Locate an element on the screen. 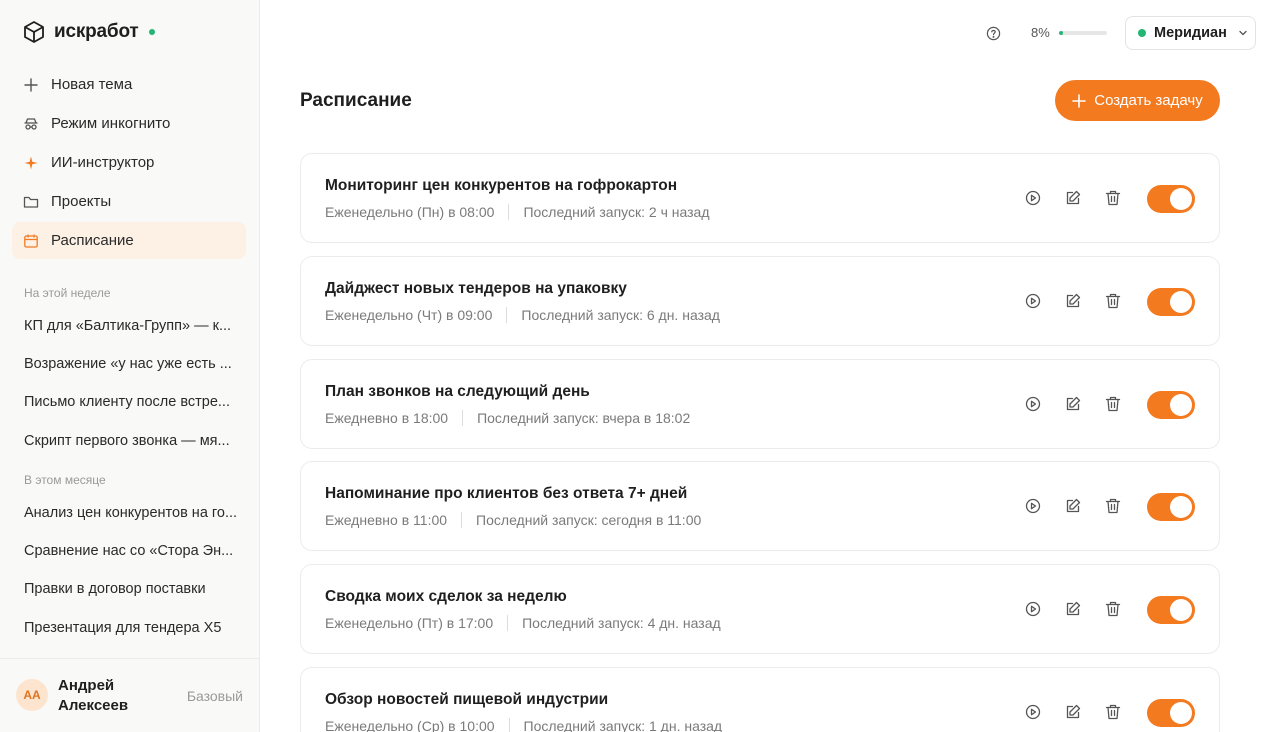 This screenshot has width=1280, height=732. brand: искработ is located at coordinates (88, 32).